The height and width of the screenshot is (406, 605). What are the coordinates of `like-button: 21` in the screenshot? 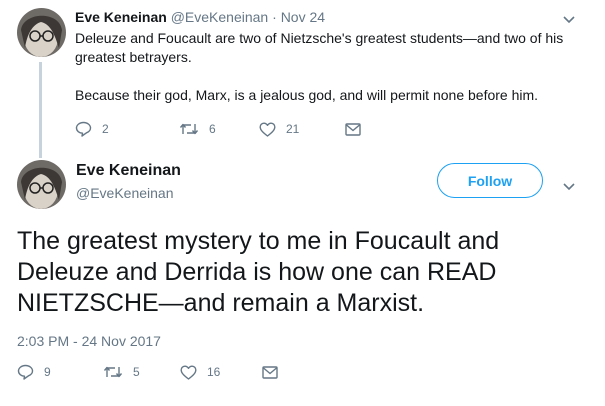 It's located at (302, 129).